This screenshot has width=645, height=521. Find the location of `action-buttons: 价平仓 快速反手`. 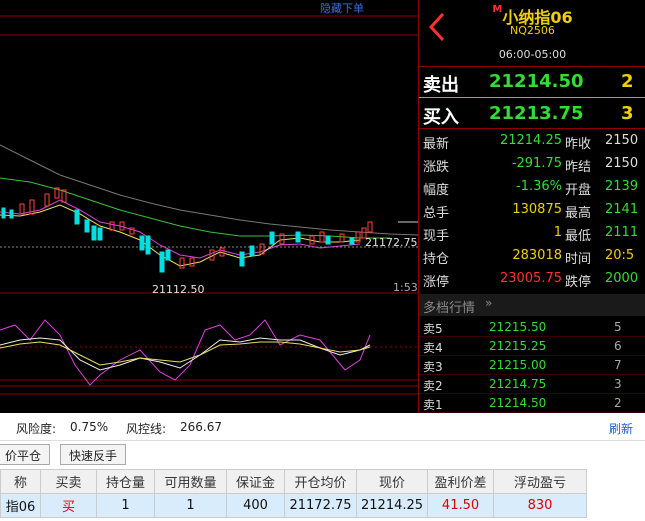

action-buttons: 价平仓 快速反手 is located at coordinates (322, 455).